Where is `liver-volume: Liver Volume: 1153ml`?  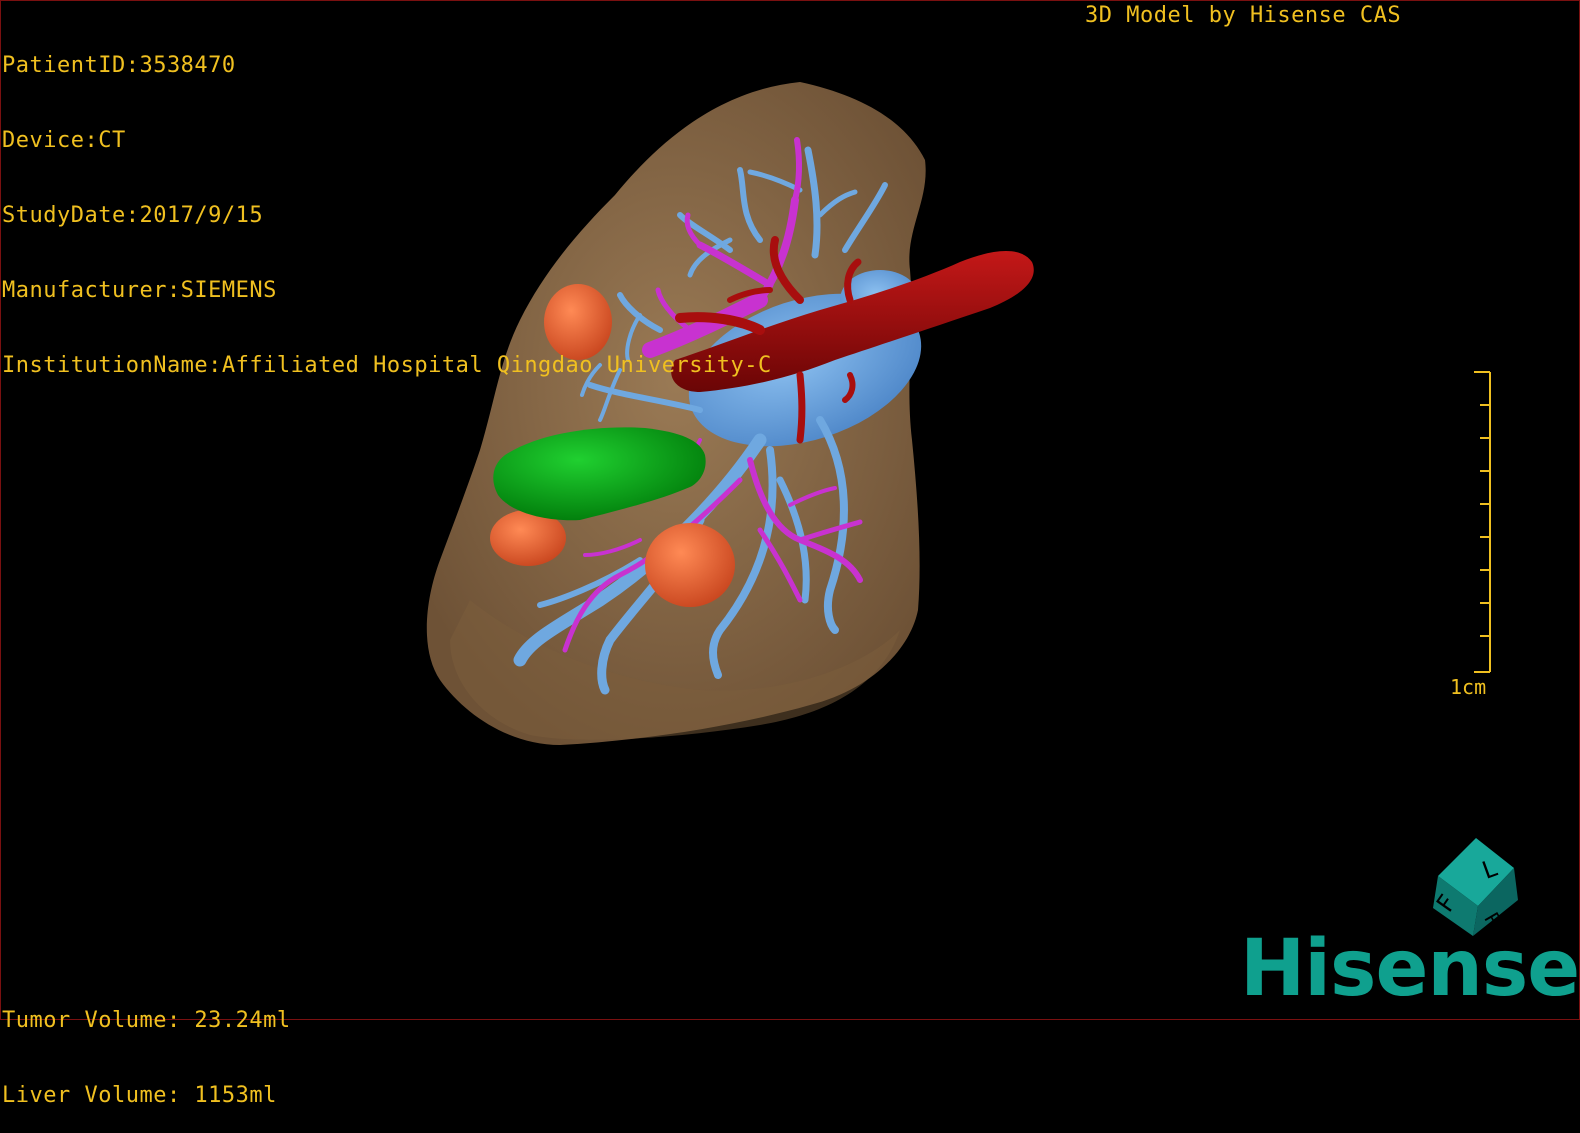 liver-volume: Liver Volume: 1153ml is located at coordinates (139, 1095).